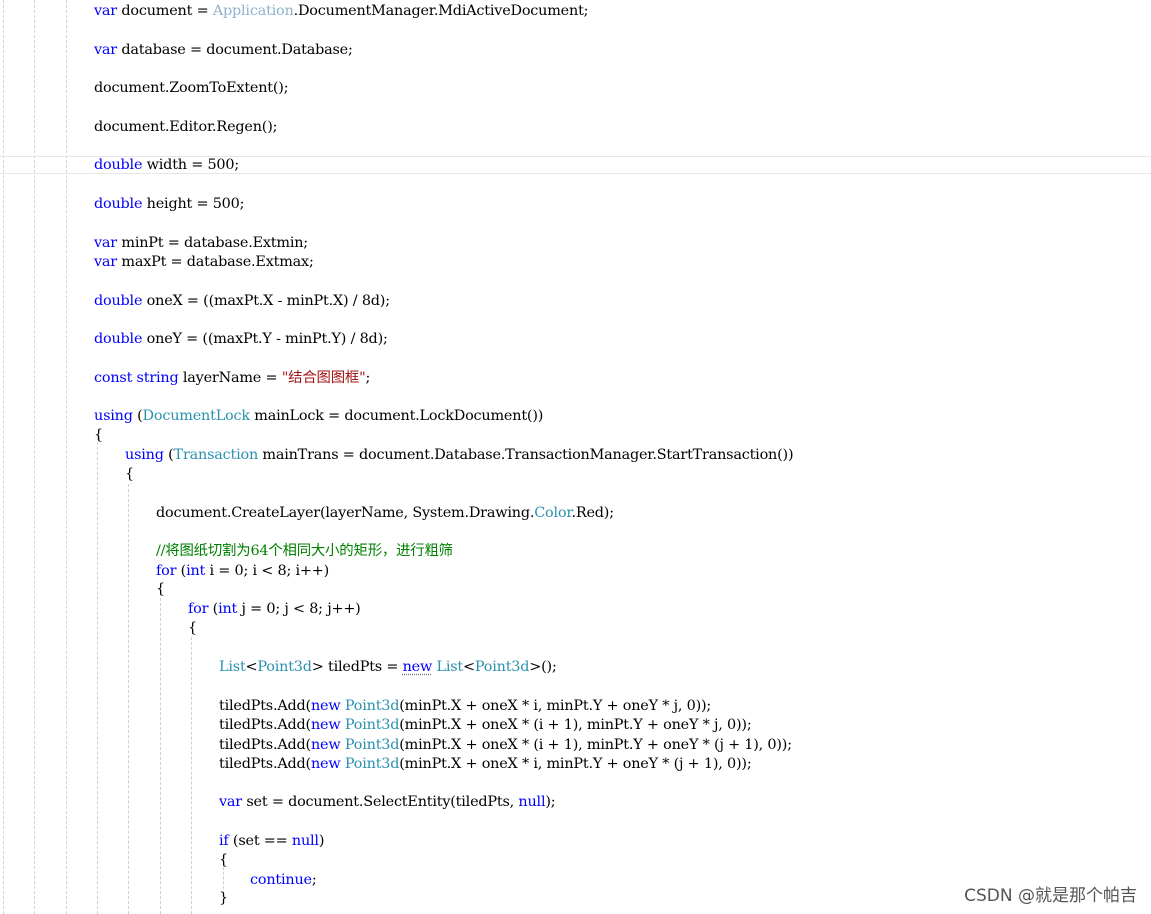 This screenshot has width=1151, height=914. I want to click on code-token: ;, so click(368, 378).